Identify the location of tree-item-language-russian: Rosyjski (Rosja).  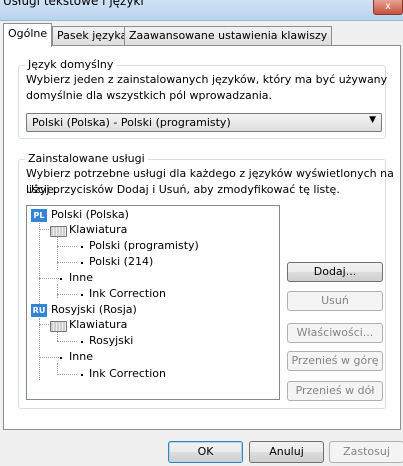
(94, 310).